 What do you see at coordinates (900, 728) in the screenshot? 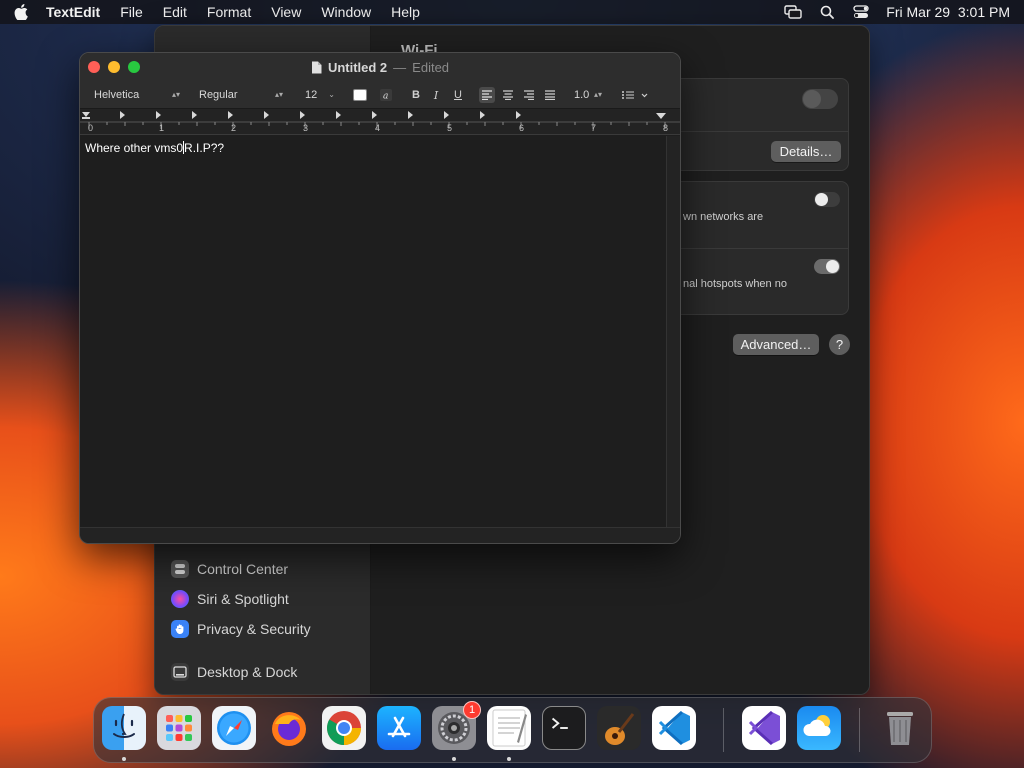
I see `trash-icon` at bounding box center [900, 728].